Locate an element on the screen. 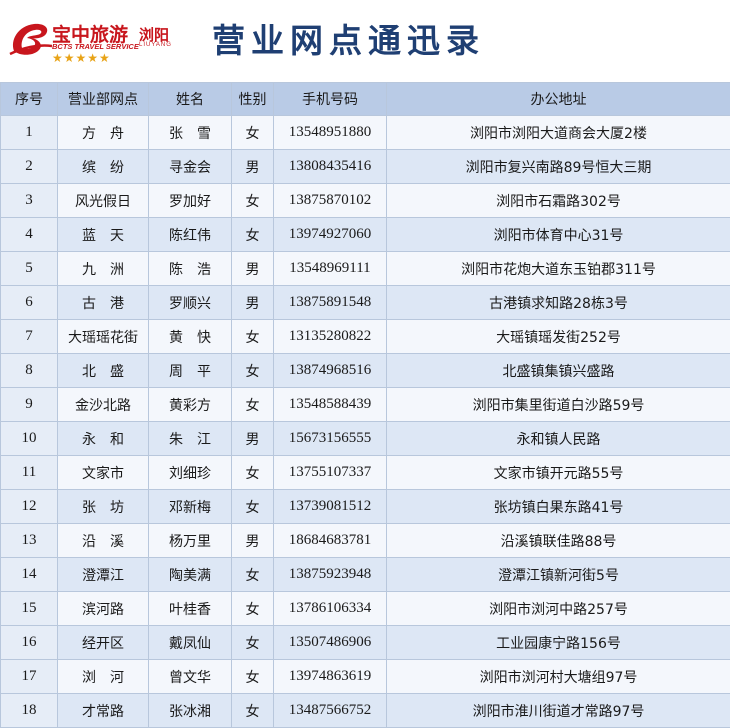 Image resolution: width=730 pixels, height=728 pixels. table-row: 18才常路张冰湘女13487566752浏阳市淮川街道才常路97号 is located at coordinates (365, 711).